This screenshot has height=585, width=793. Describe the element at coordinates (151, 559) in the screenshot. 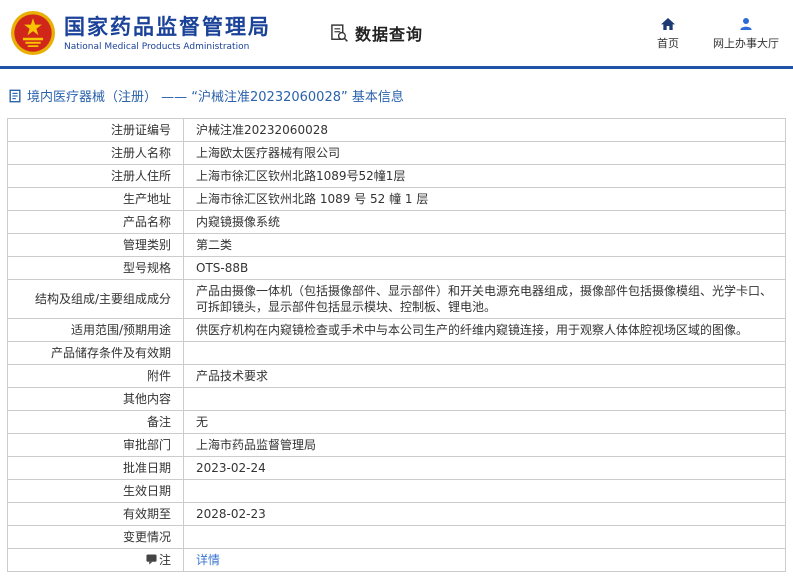

I see `note-icon` at that location.